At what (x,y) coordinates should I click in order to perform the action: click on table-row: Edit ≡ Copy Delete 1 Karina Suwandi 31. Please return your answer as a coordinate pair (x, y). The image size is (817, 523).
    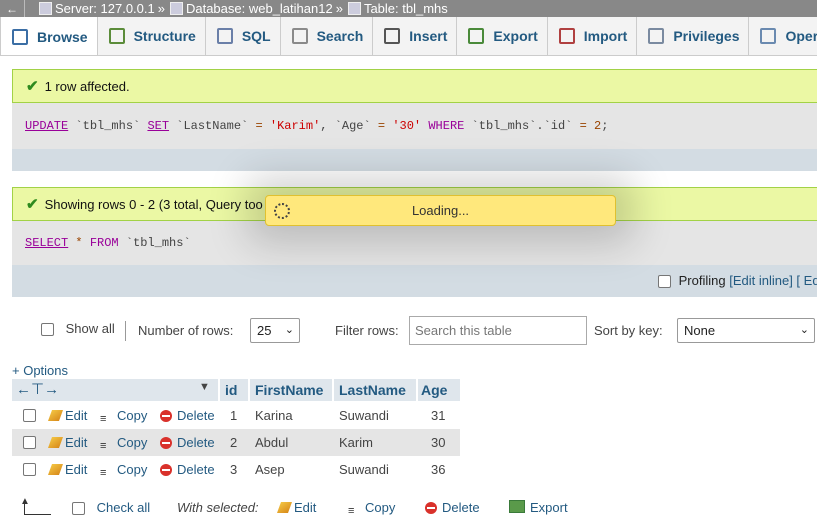
    Looking at the image, I should click on (236, 415).